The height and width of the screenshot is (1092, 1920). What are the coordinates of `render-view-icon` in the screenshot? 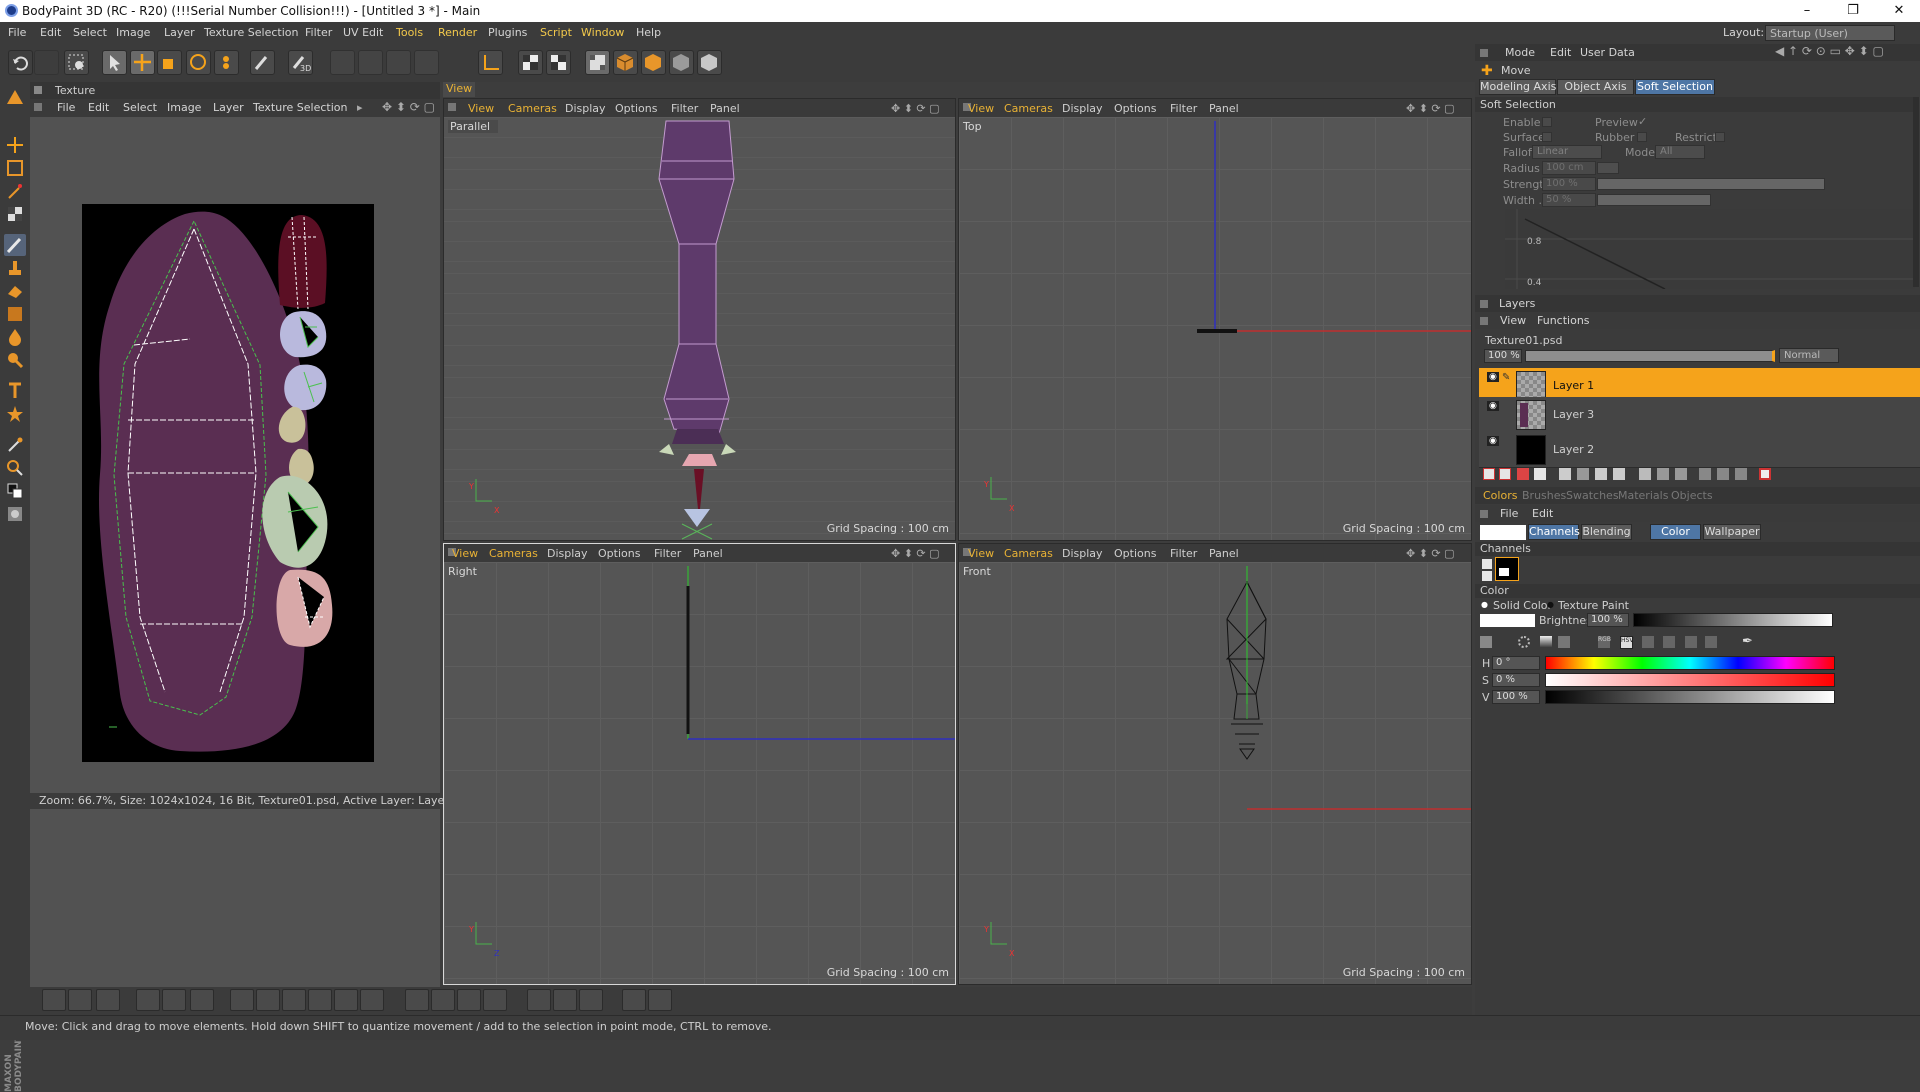 It's located at (530, 62).